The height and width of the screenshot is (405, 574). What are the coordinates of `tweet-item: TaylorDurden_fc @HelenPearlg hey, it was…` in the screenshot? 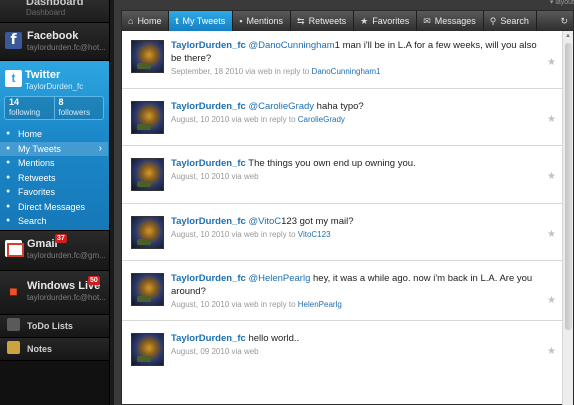 It's located at (342, 291).